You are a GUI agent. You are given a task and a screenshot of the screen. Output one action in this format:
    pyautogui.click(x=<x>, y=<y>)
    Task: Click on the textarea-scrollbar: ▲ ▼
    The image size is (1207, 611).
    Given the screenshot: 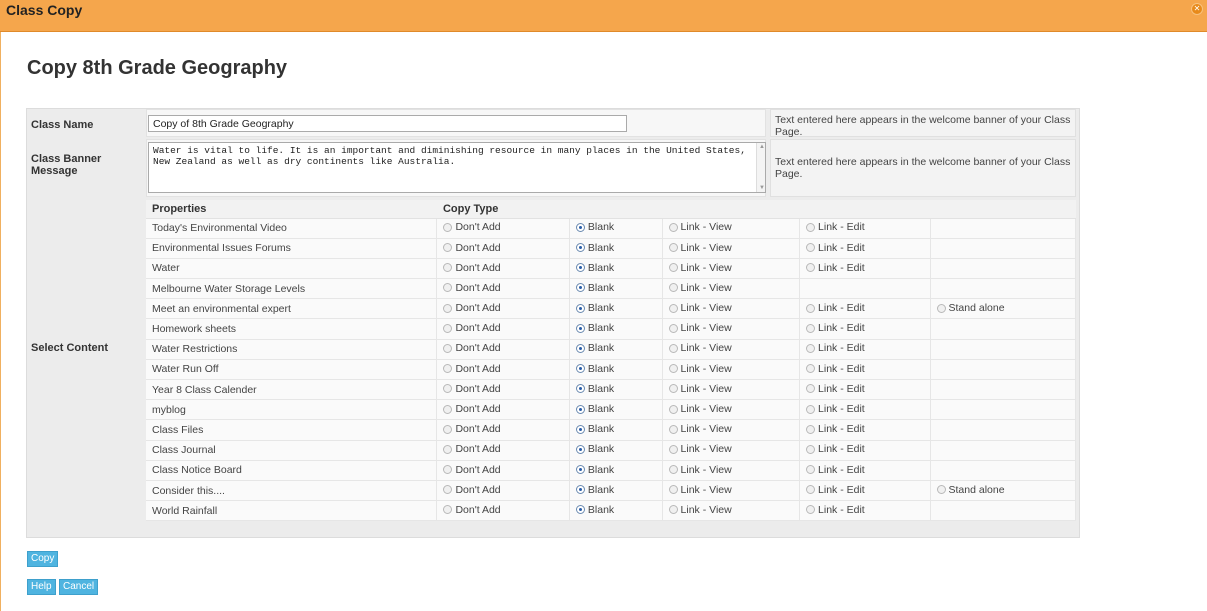 What is the action you would take?
    pyautogui.click(x=760, y=167)
    